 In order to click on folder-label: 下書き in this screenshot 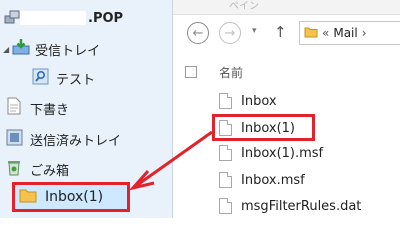, I will do `click(50, 110)`.